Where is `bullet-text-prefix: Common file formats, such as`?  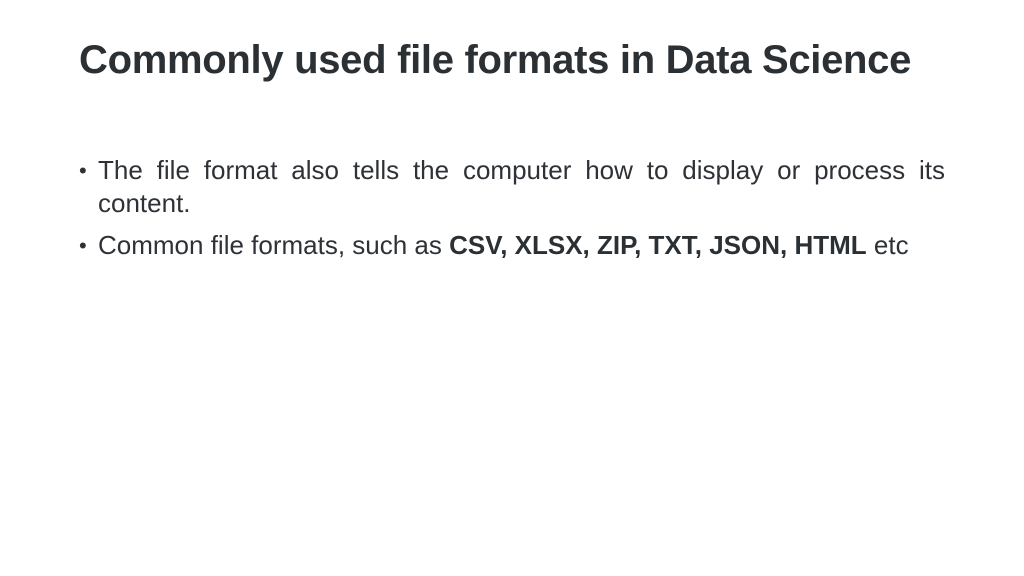
bullet-text-prefix: Common file formats, such as is located at coordinates (274, 245).